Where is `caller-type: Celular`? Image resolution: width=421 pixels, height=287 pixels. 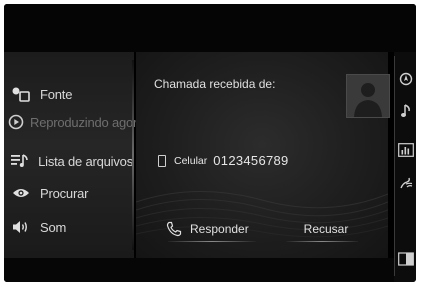
caller-type: Celular is located at coordinates (191, 160).